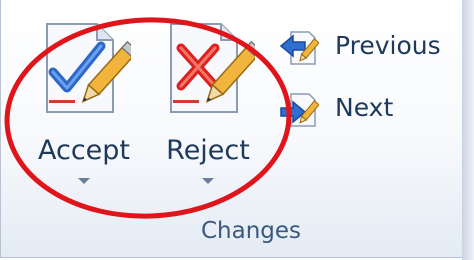 The height and width of the screenshot is (260, 474). I want to click on previous-button: Previous, so click(370, 47).